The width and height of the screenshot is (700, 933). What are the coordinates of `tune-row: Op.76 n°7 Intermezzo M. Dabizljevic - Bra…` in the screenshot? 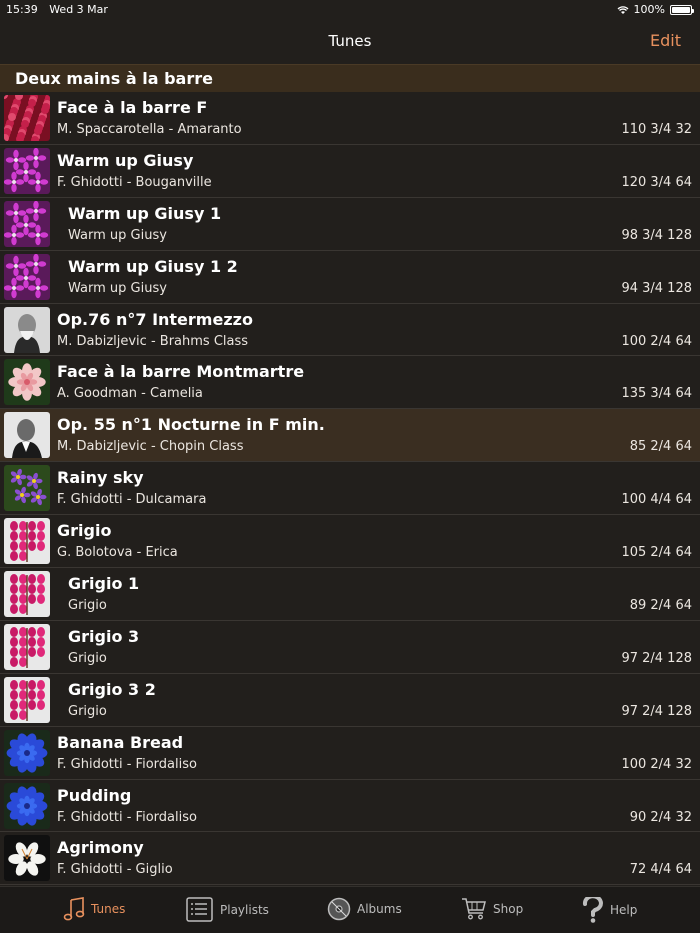 It's located at (350, 330).